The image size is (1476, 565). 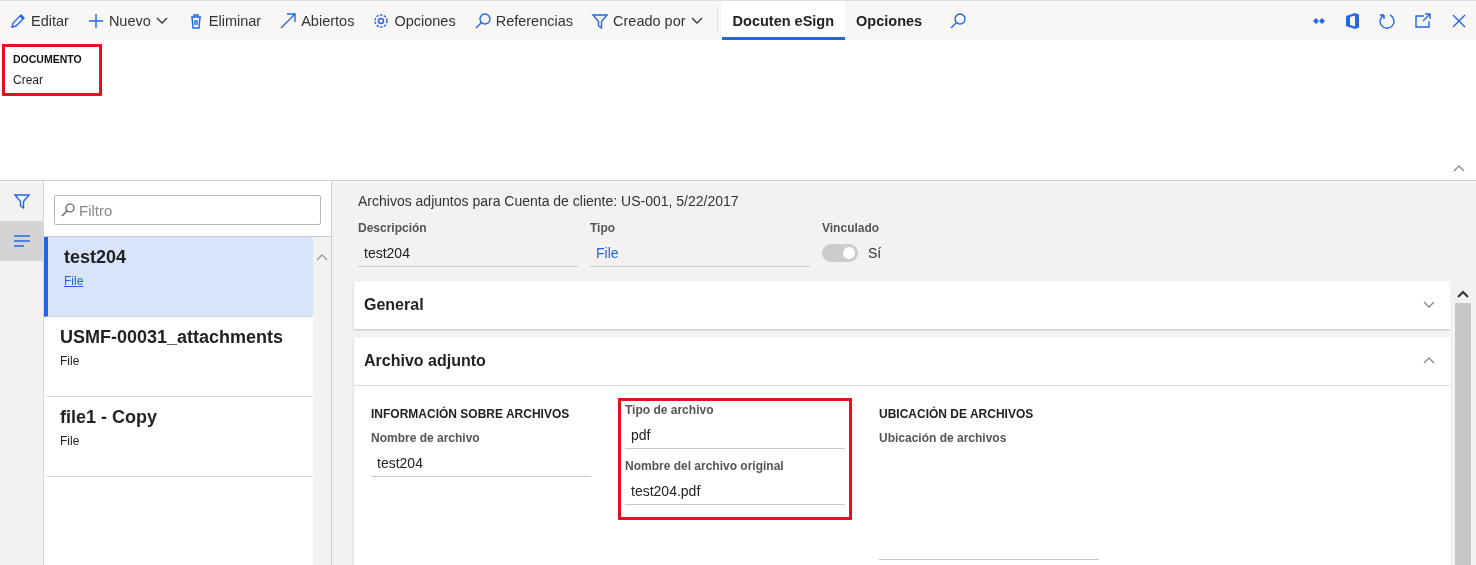 I want to click on side-tab, so click(x=21, y=241).